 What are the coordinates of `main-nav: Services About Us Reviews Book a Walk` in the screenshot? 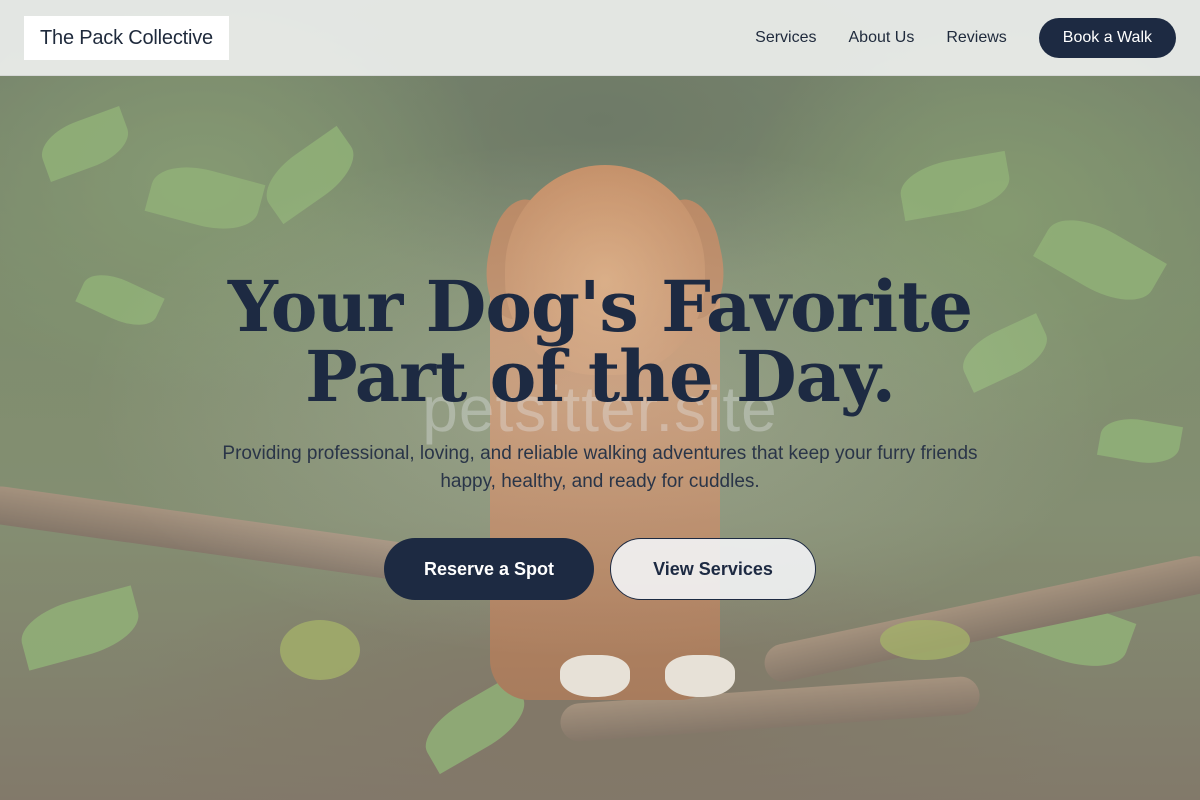 It's located at (965, 37).